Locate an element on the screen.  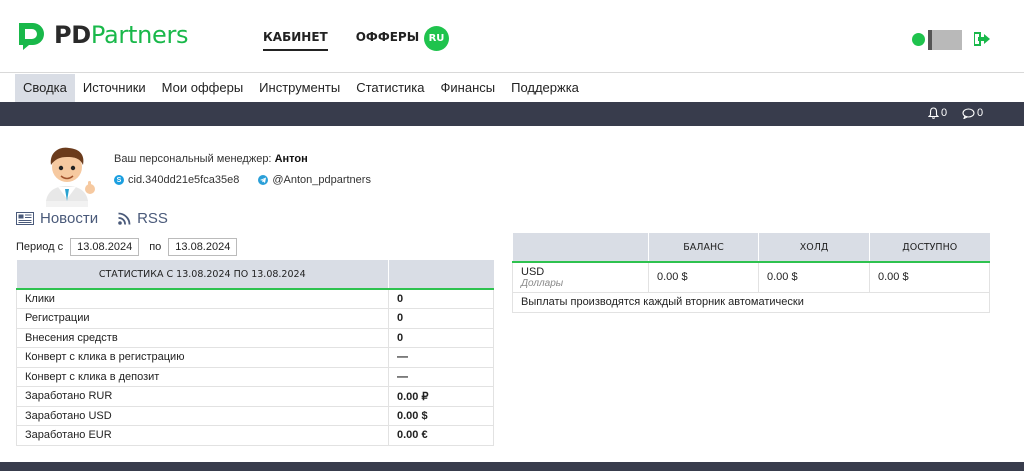
finance-header-hold: ХОЛД is located at coordinates (814, 248).